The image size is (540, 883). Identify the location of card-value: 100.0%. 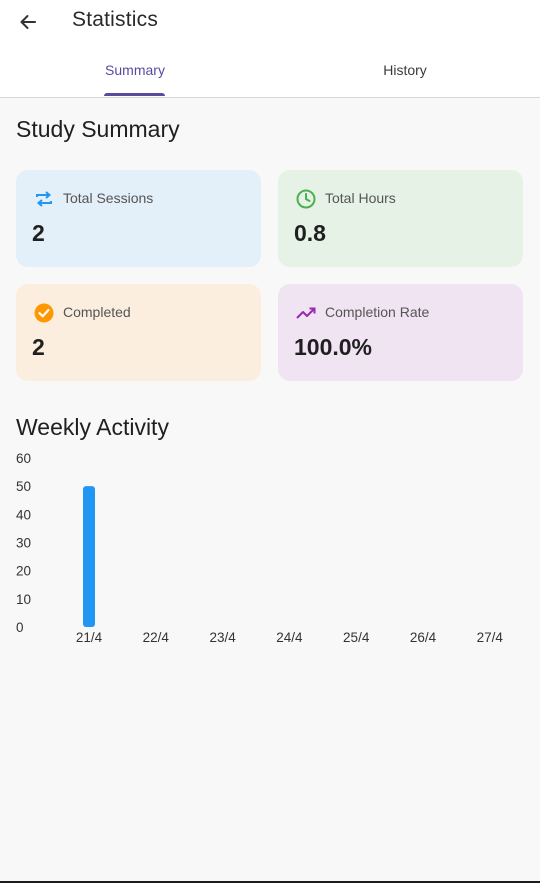
(333, 347).